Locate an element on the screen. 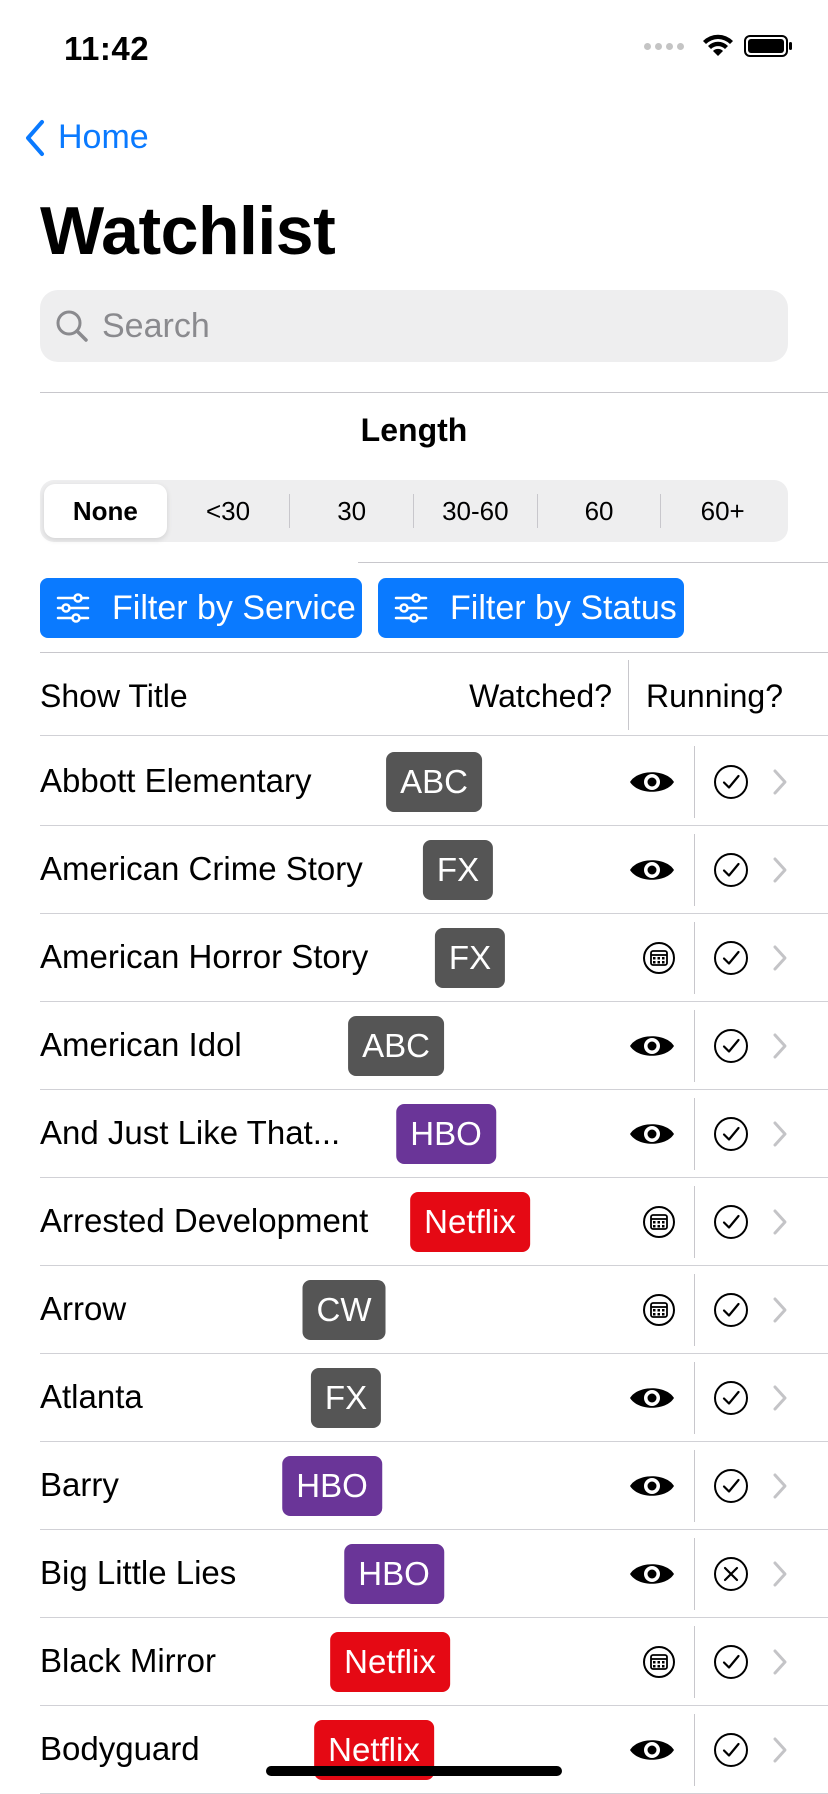  table-row: Barry HBO is located at coordinates (434, 1486).